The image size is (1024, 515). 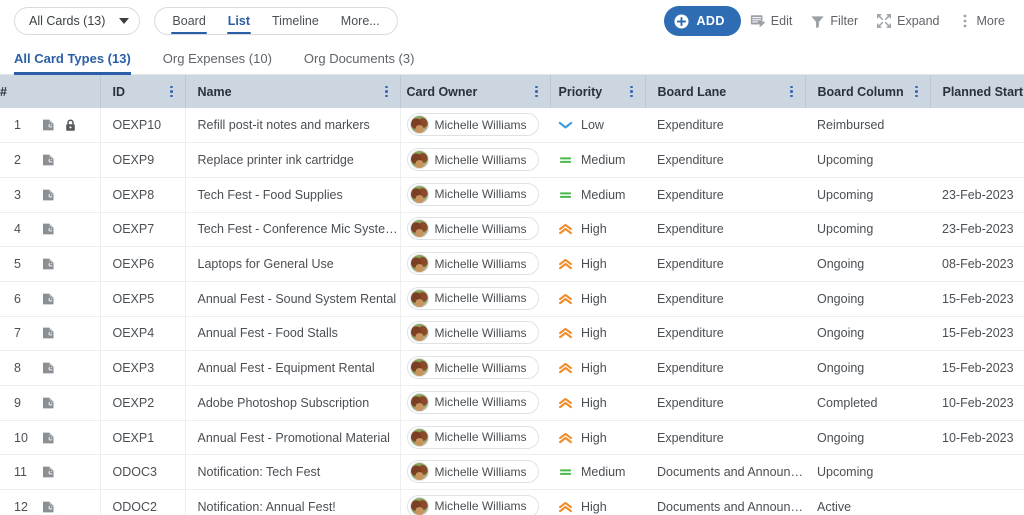 What do you see at coordinates (884, 21) in the screenshot?
I see `expand-arrows-icon` at bounding box center [884, 21].